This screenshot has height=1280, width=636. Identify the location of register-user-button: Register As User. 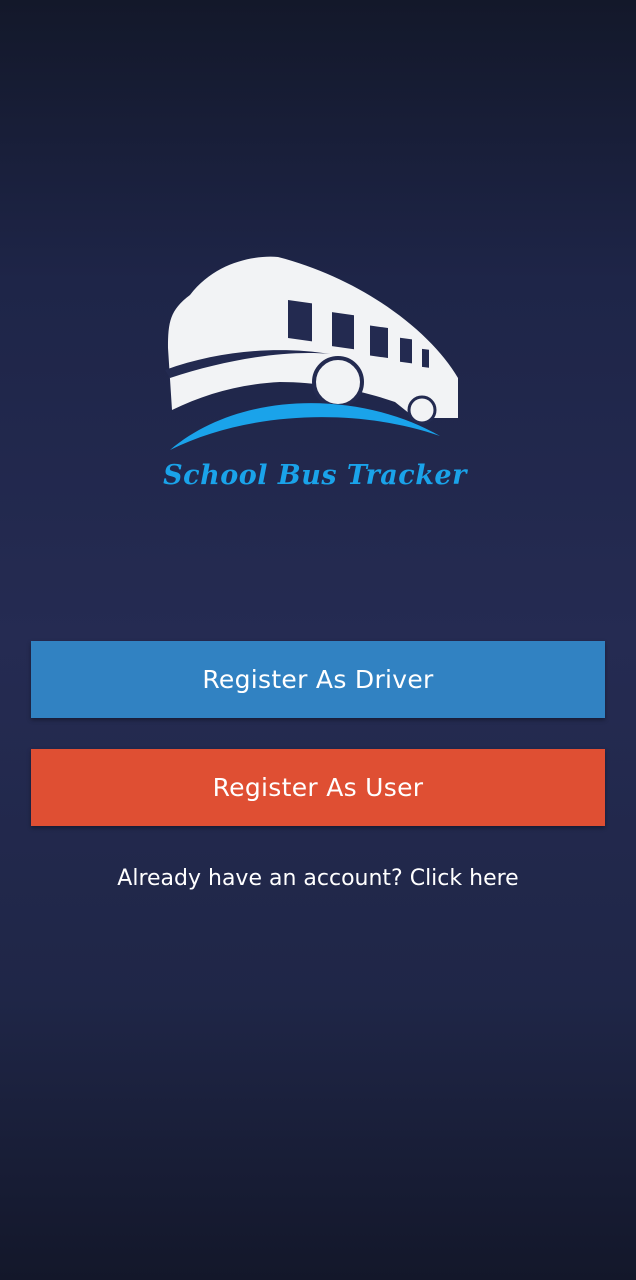
(318, 787).